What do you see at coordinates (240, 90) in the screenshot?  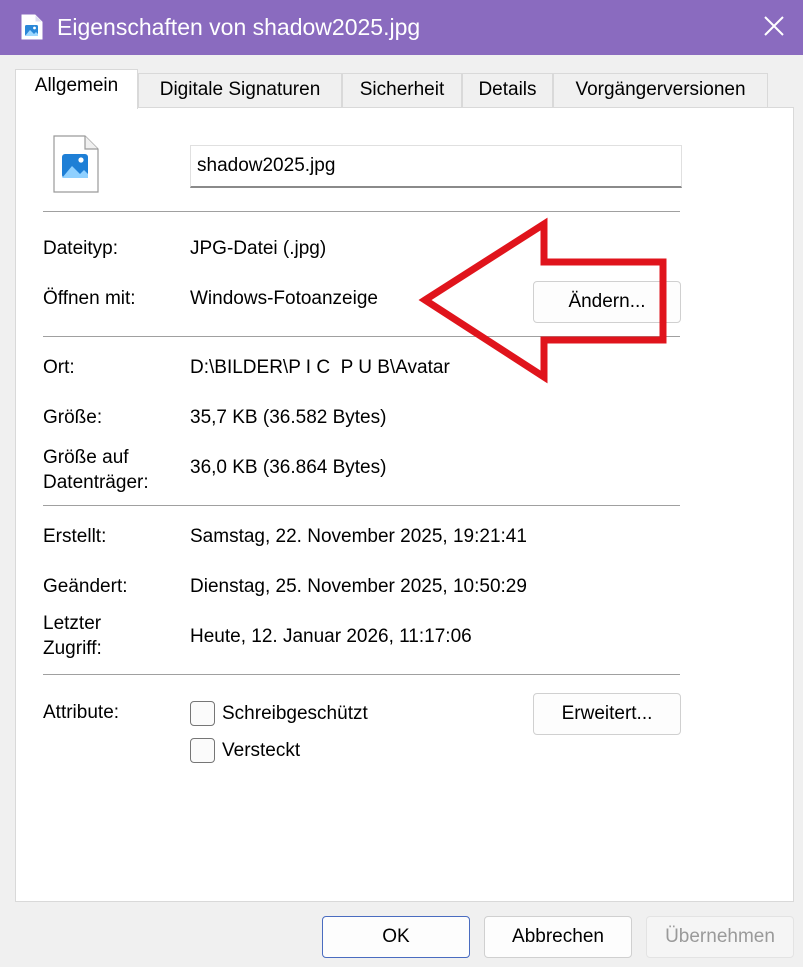 I see `tab-digitale-signaturen: Digitale Signaturen` at bounding box center [240, 90].